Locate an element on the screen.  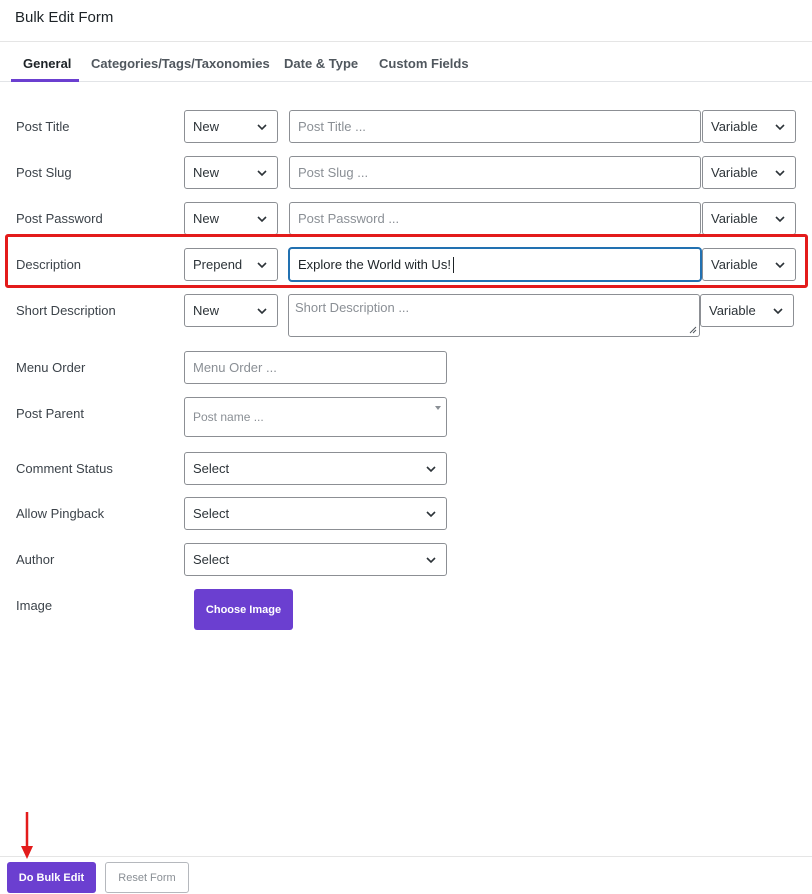
post-title-label: Post Title is located at coordinates (43, 126).